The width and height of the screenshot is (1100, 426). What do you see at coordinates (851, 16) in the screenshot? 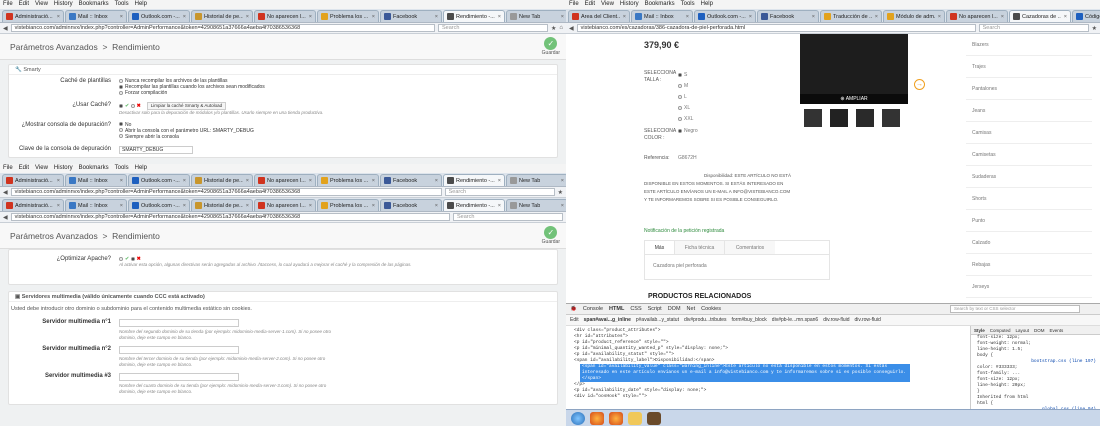
I see `browser-tab: Traducción de ... ×` at bounding box center [851, 16].